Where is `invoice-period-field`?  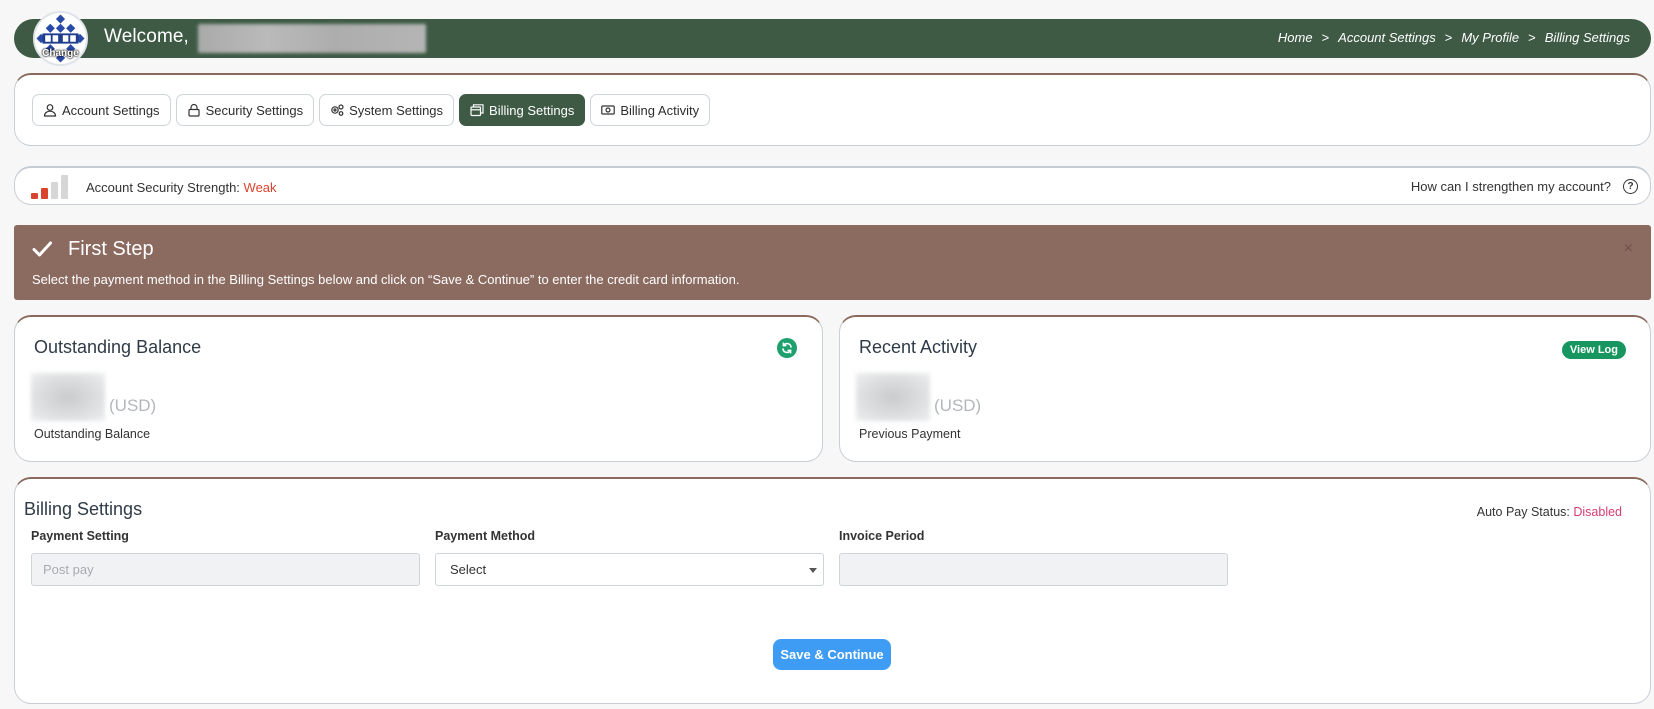 invoice-period-field is located at coordinates (1033, 569).